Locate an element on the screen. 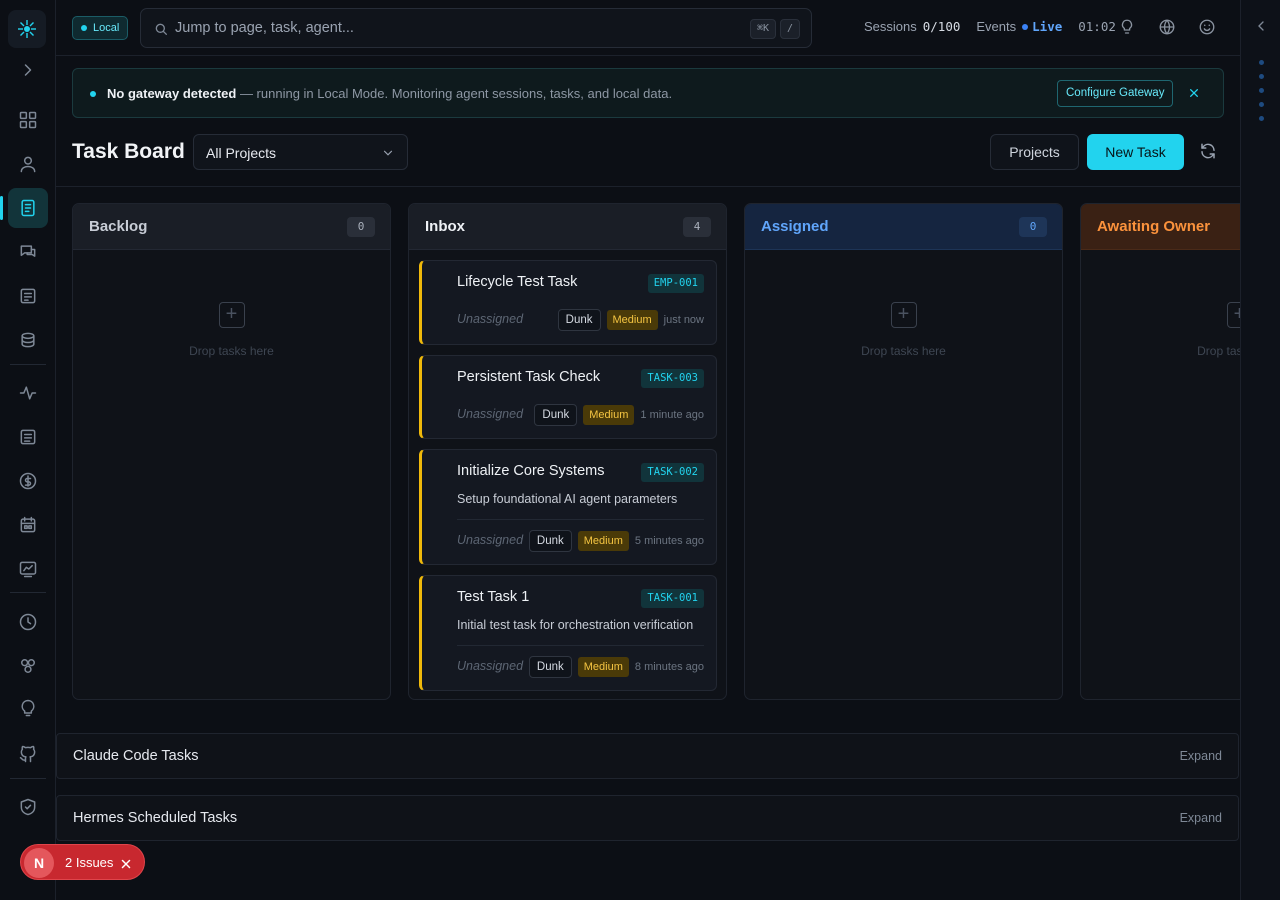  app-logo-icon is located at coordinates (27, 29).